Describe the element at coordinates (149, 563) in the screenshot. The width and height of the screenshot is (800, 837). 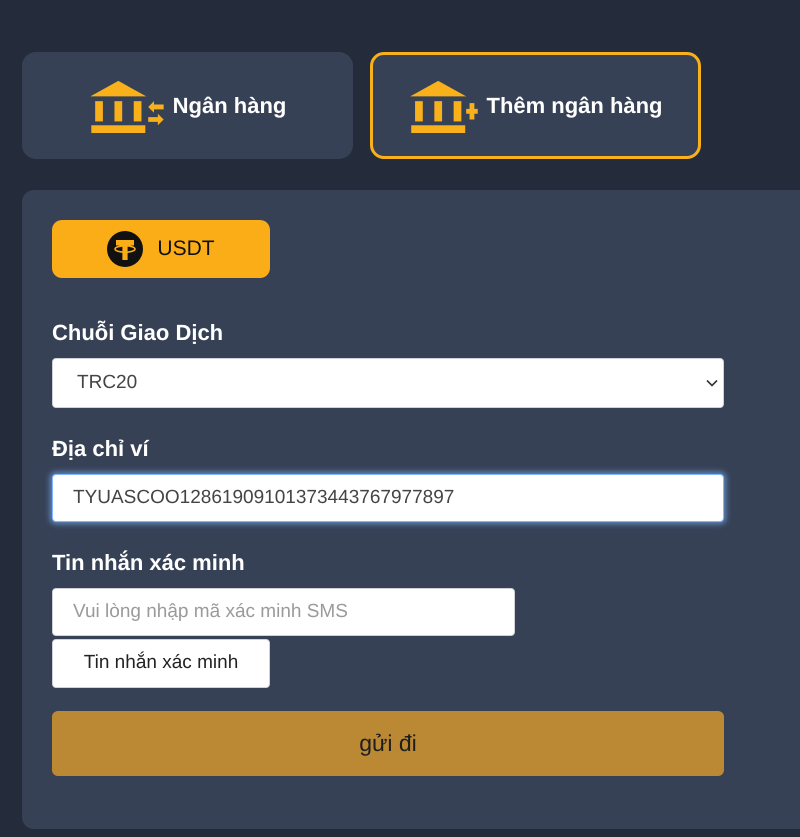
I see `field-label: Tin nhắn xác minh` at that location.